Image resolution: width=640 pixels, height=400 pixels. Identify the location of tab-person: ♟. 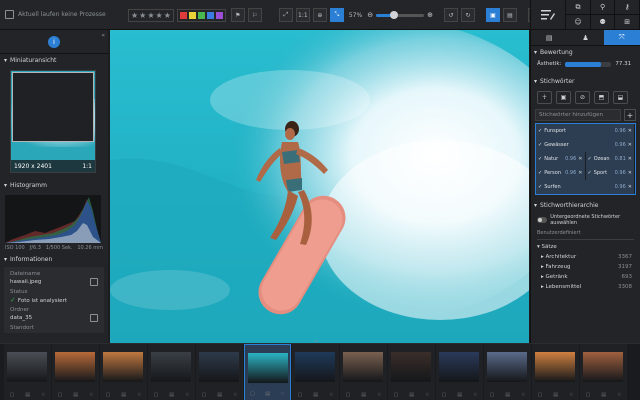
(585, 37).